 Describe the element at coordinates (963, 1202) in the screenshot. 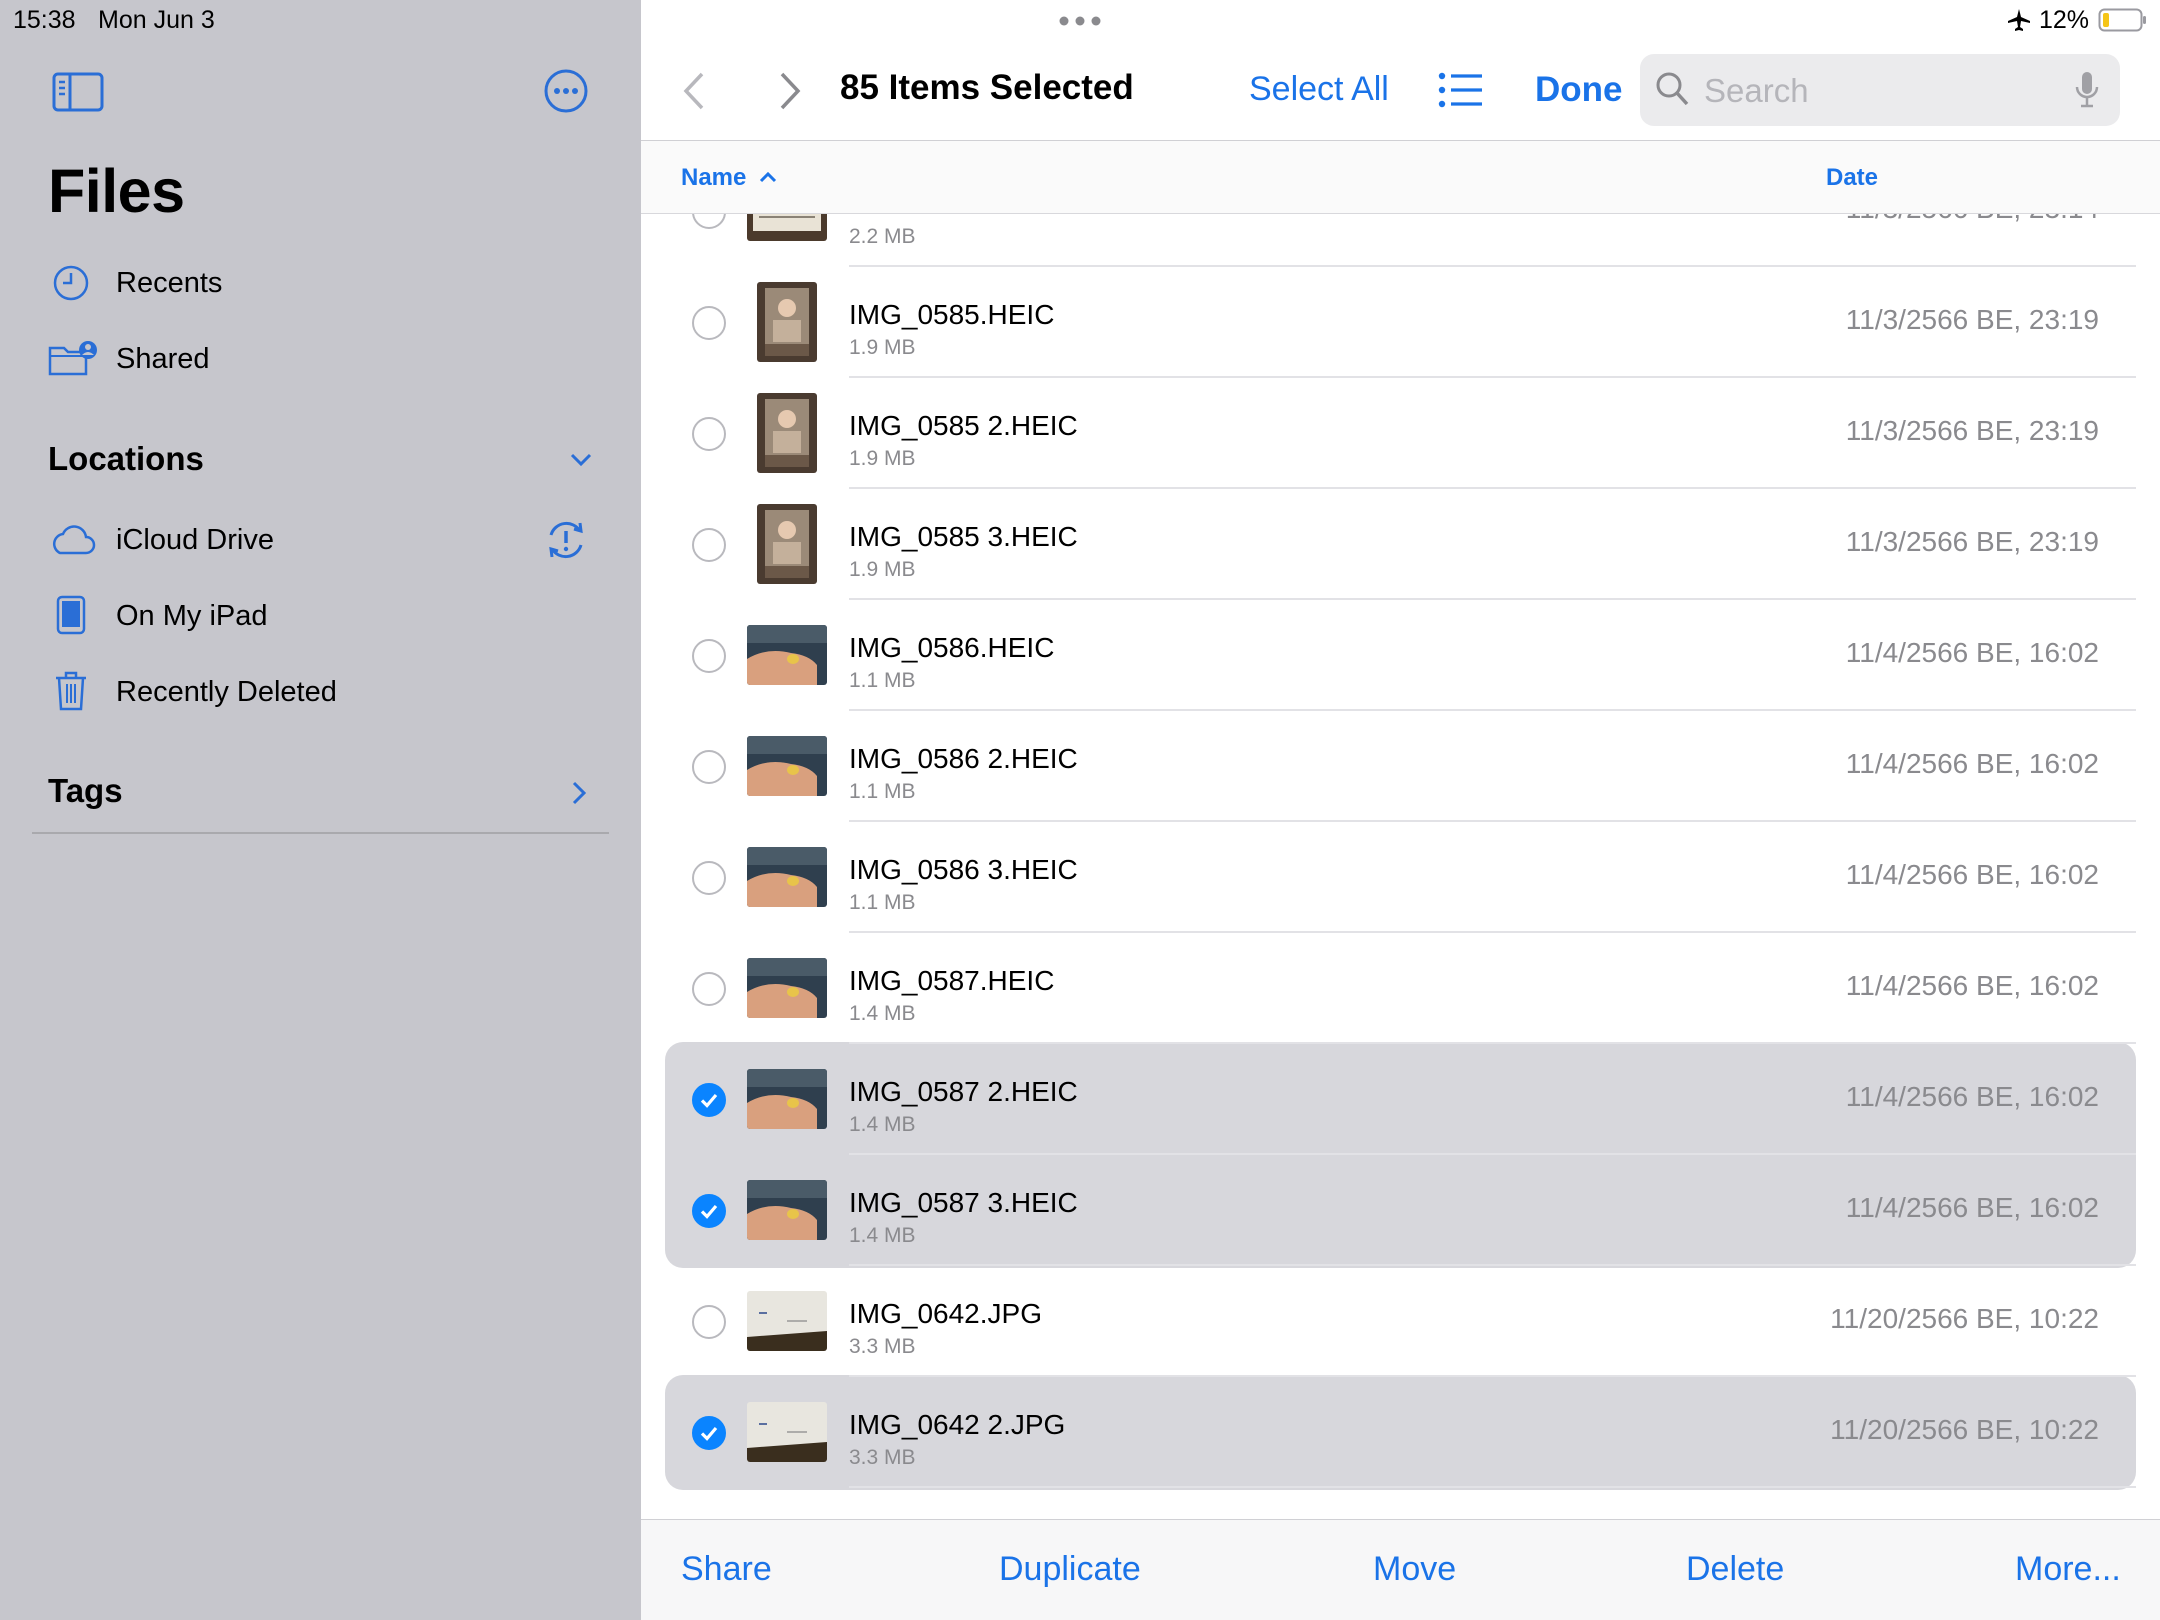

I see `file-name: IMG_0587 3.HEIC` at that location.